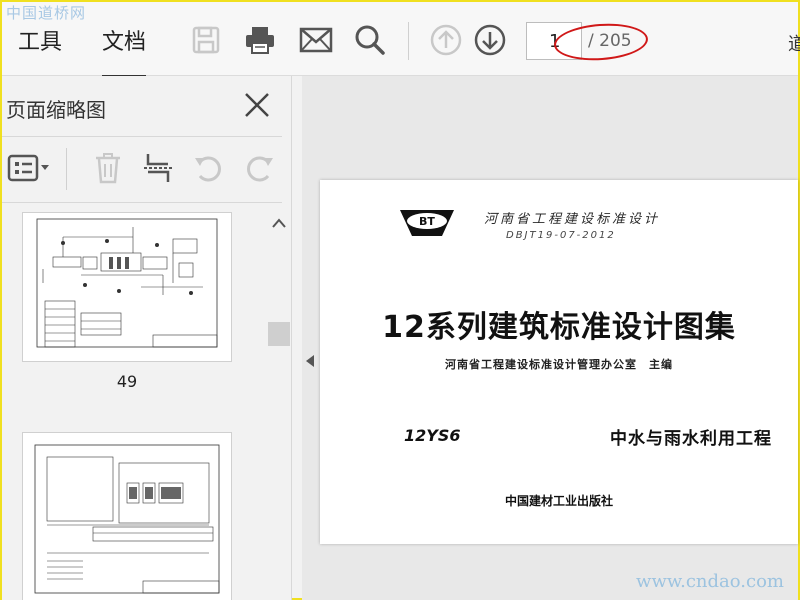  What do you see at coordinates (208, 168) in the screenshot?
I see `rotate-left-icon` at bounding box center [208, 168].